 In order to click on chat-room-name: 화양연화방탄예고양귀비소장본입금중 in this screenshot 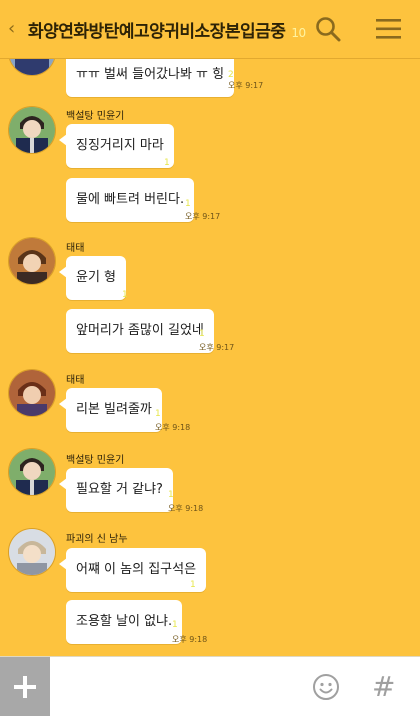, I will do `click(157, 32)`.